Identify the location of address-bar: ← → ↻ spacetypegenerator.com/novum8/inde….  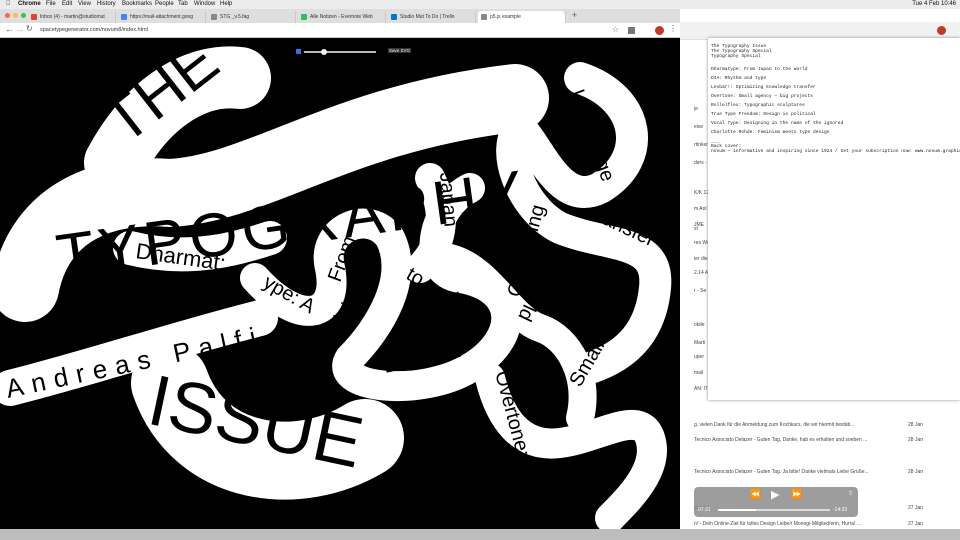
(340, 30).